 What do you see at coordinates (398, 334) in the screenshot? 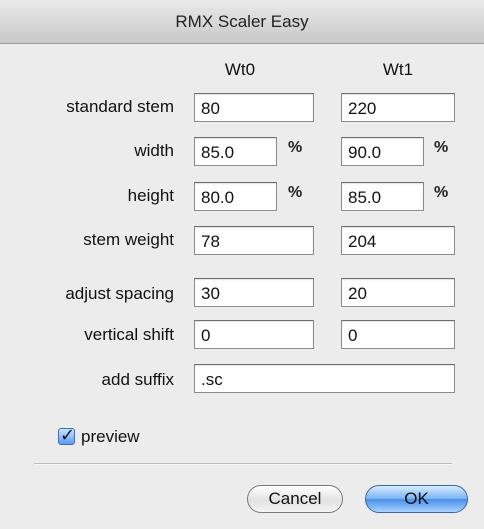
I see `vertical-shift-wt1-field` at bounding box center [398, 334].